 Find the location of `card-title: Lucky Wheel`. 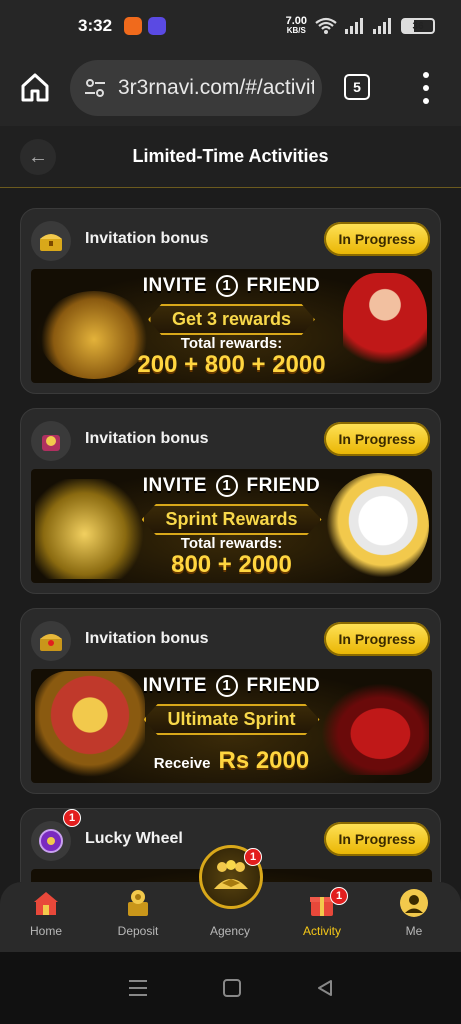

card-title: Lucky Wheel is located at coordinates (134, 838).